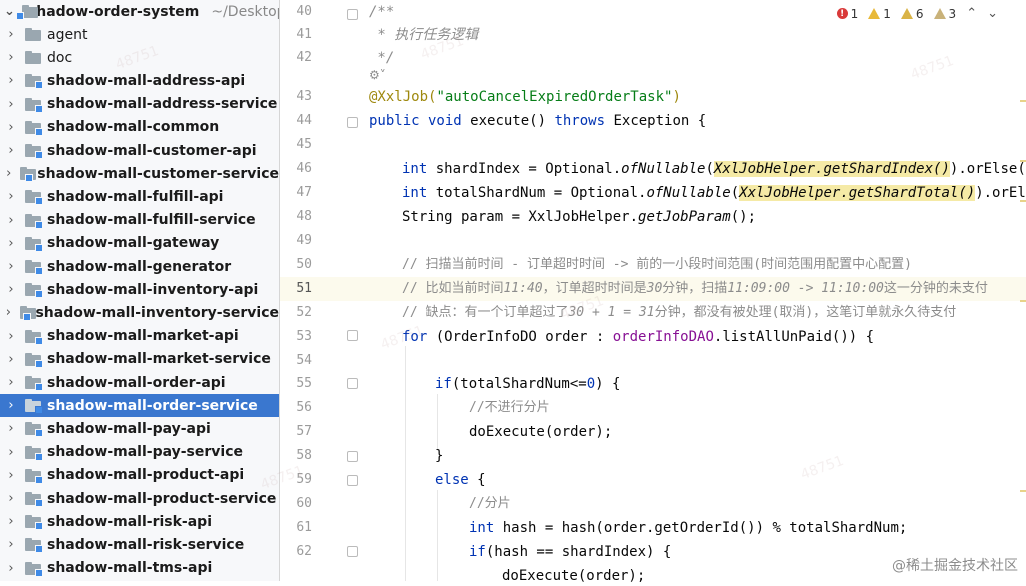 The image size is (1026, 586). I want to click on tree-item-label: shadow-mall-gateway, so click(133, 243).